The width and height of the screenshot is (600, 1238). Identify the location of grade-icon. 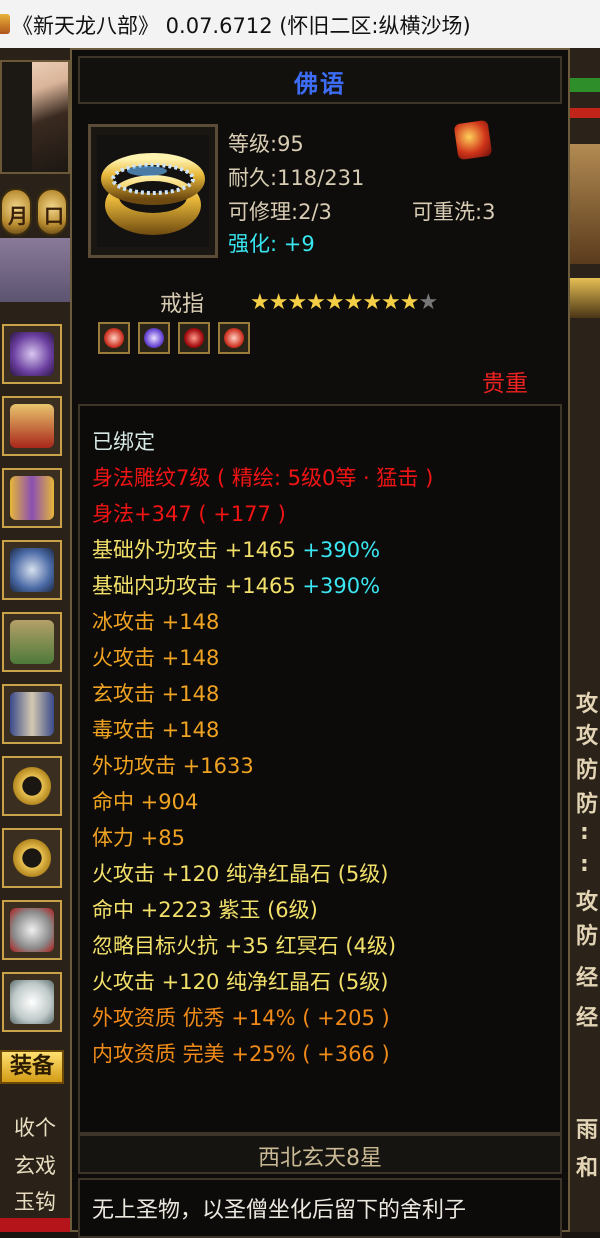
(473, 140).